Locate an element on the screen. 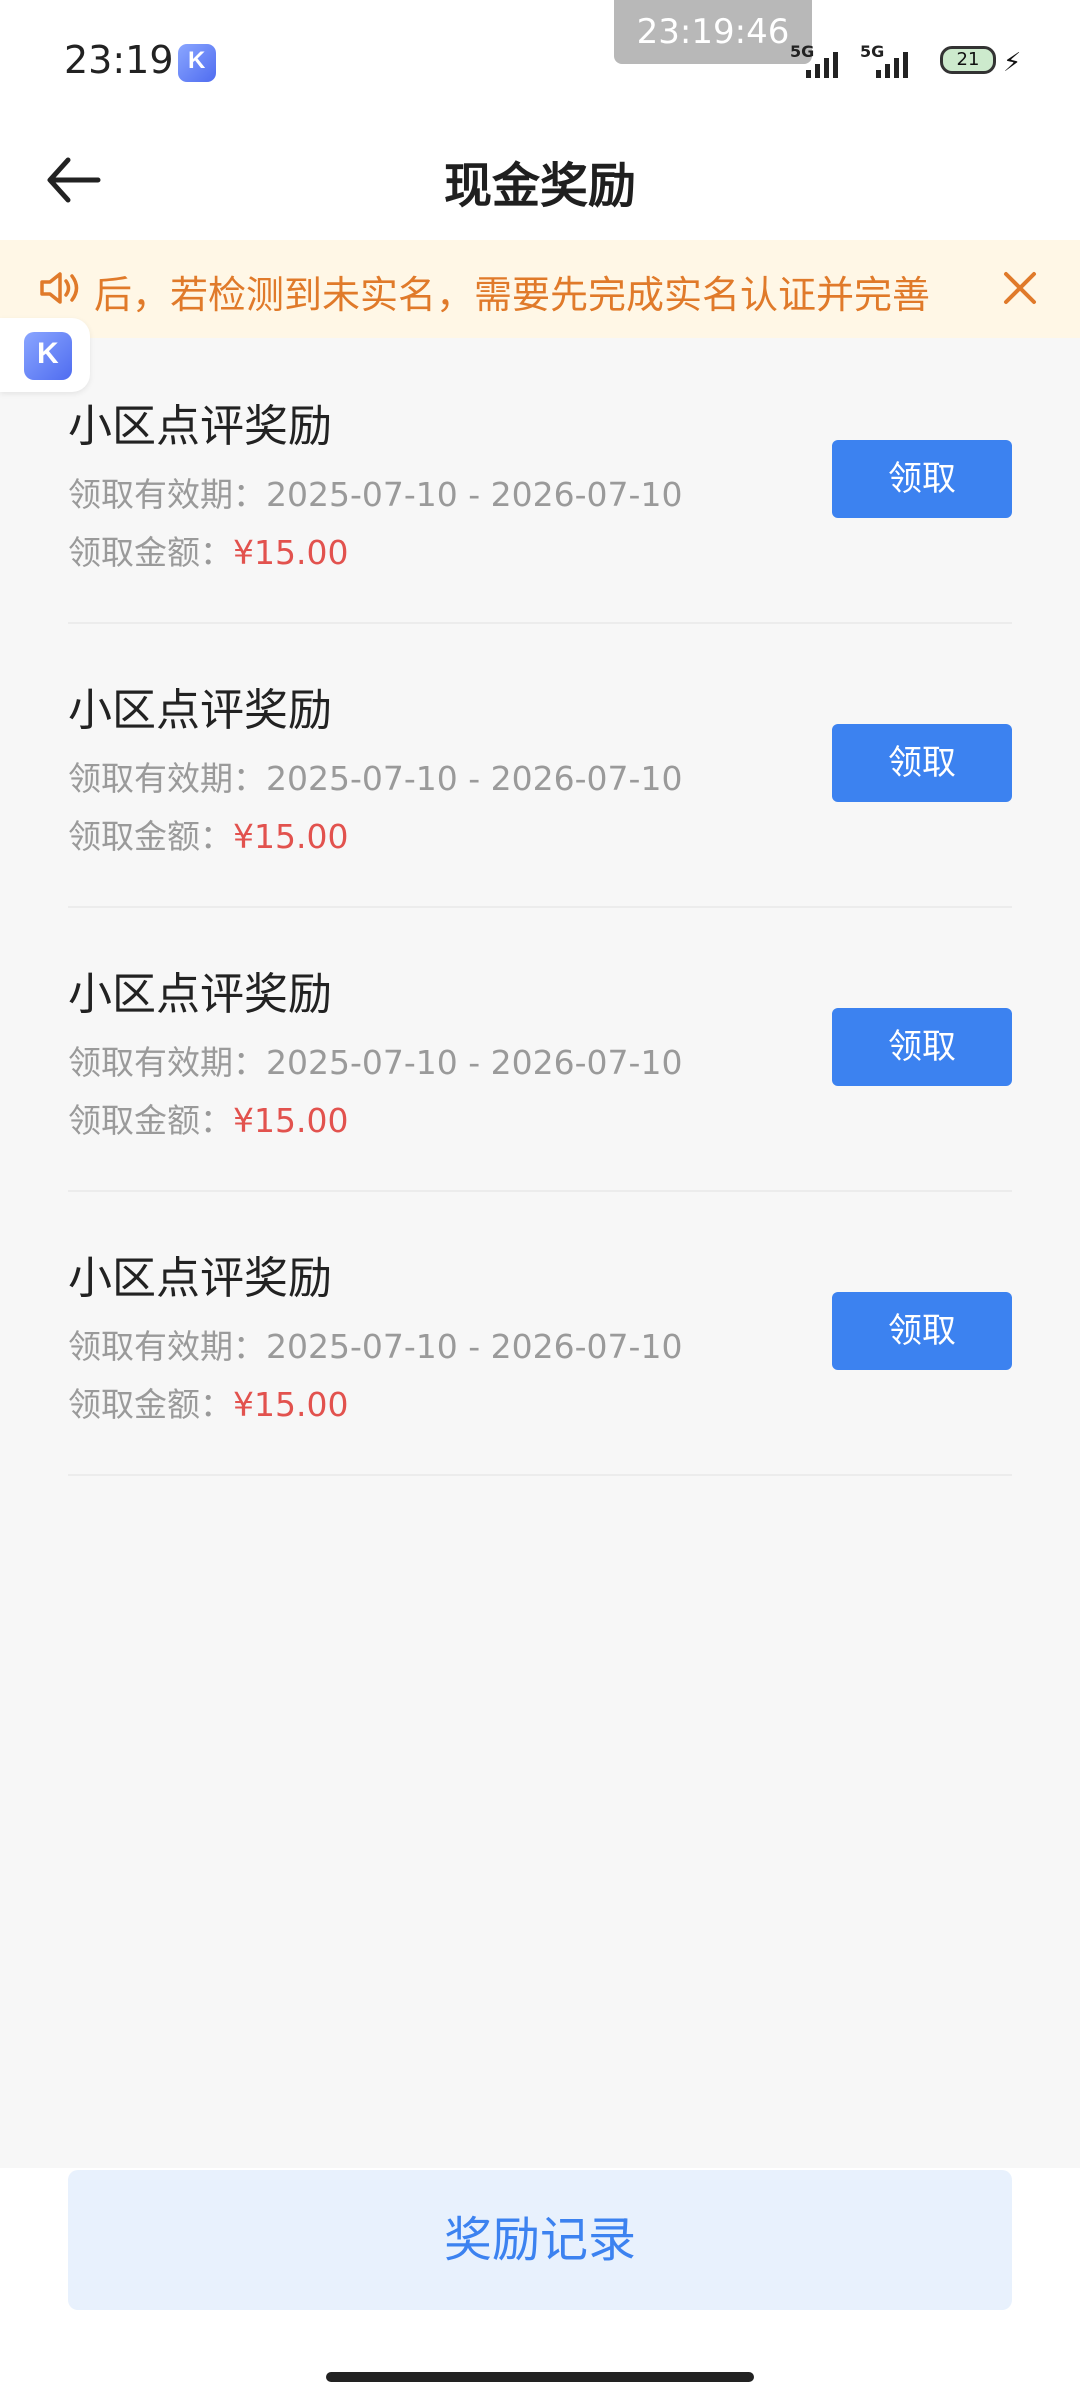 The height and width of the screenshot is (2400, 1080). home-indicator is located at coordinates (540, 2377).